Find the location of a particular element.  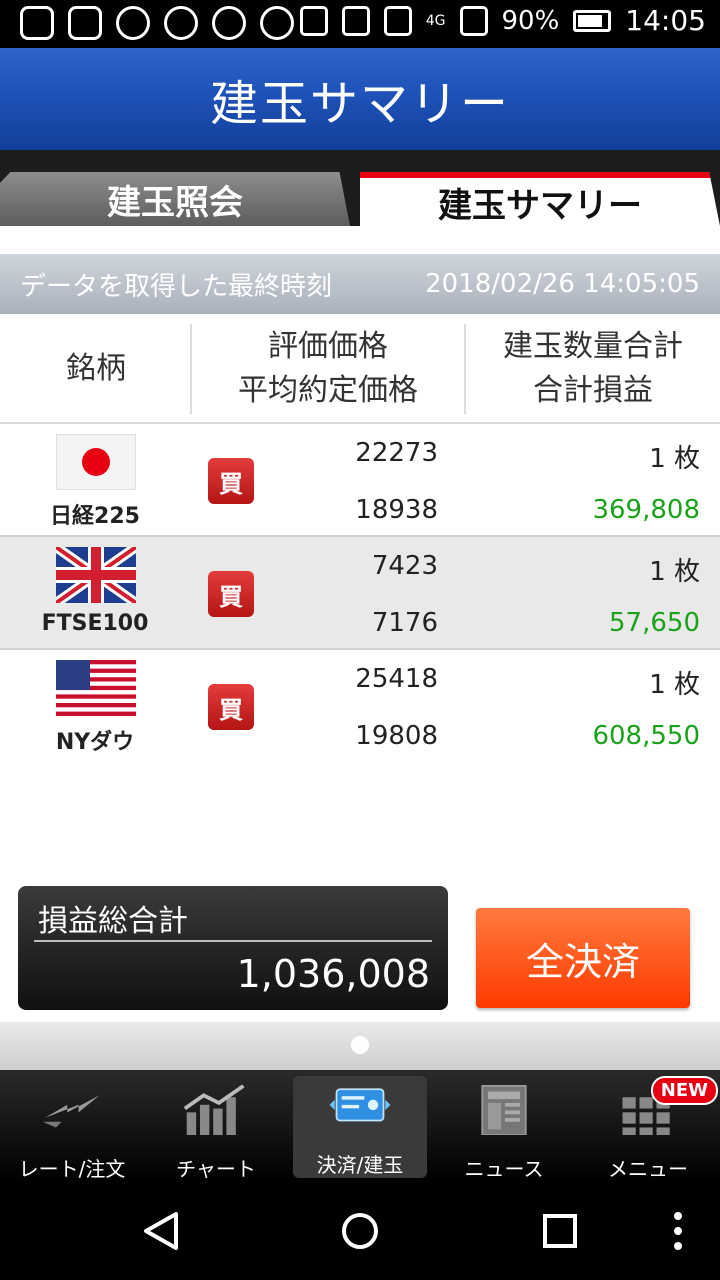

eval-price: 25418 is located at coordinates (396, 679).